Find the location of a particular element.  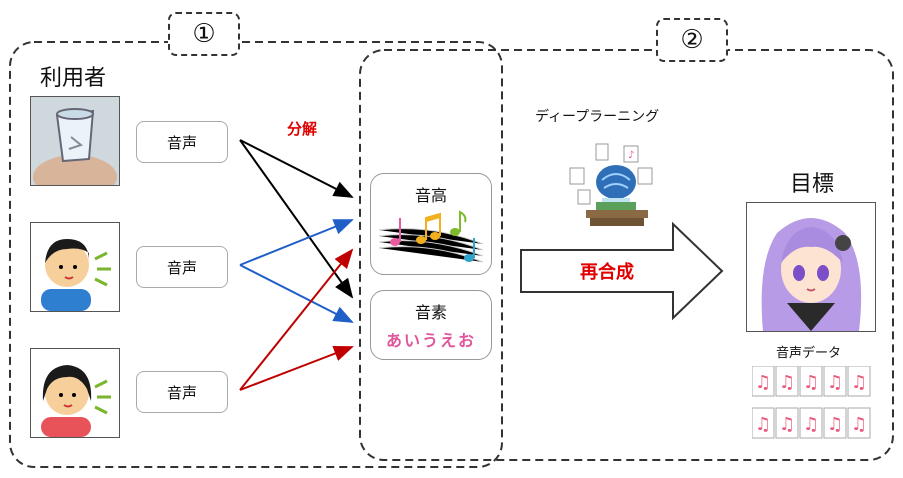

music-file-icons: ♫ ♫ ♫ ♫ ♫ ♫ ♫ ♫ ♫ ♫ is located at coordinates (811, 402).